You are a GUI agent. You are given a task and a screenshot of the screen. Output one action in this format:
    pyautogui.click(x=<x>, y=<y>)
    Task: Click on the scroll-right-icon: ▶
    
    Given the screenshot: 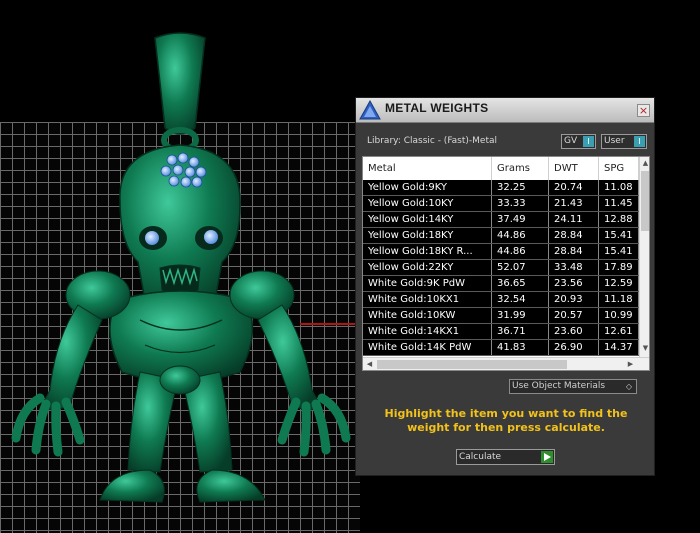 What is the action you would take?
    pyautogui.click(x=630, y=364)
    